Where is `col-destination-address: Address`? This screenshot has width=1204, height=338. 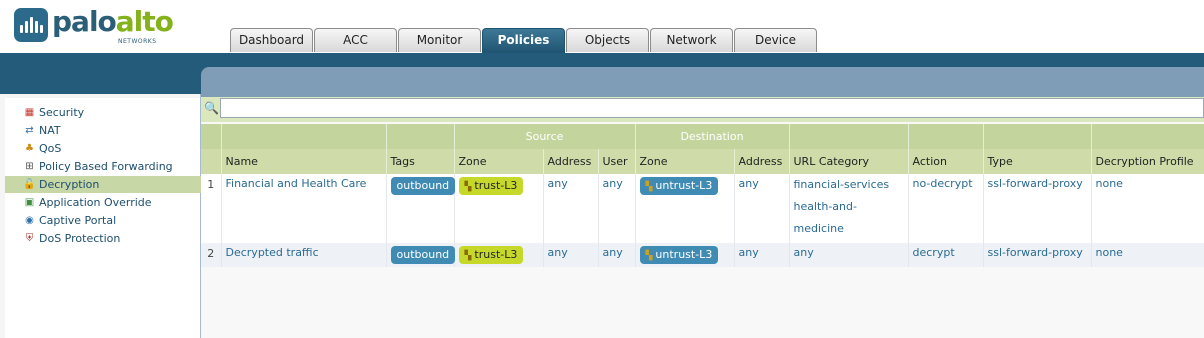 col-destination-address: Address is located at coordinates (762, 161).